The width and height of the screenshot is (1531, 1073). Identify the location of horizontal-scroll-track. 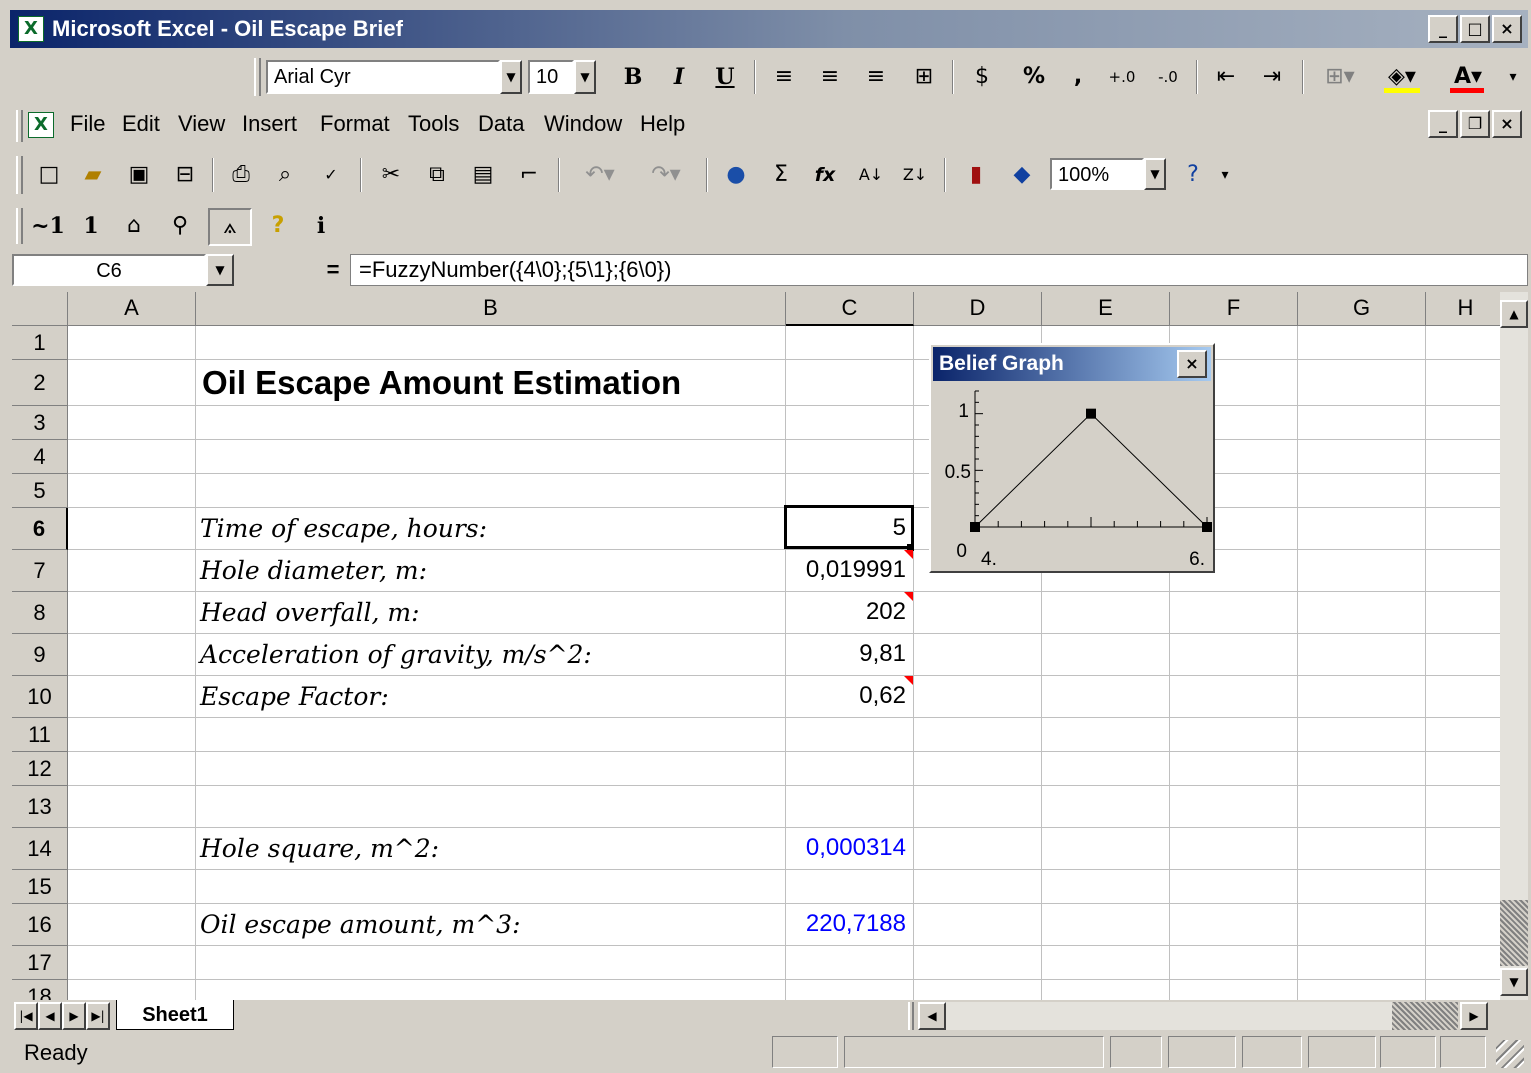
(1169, 1016).